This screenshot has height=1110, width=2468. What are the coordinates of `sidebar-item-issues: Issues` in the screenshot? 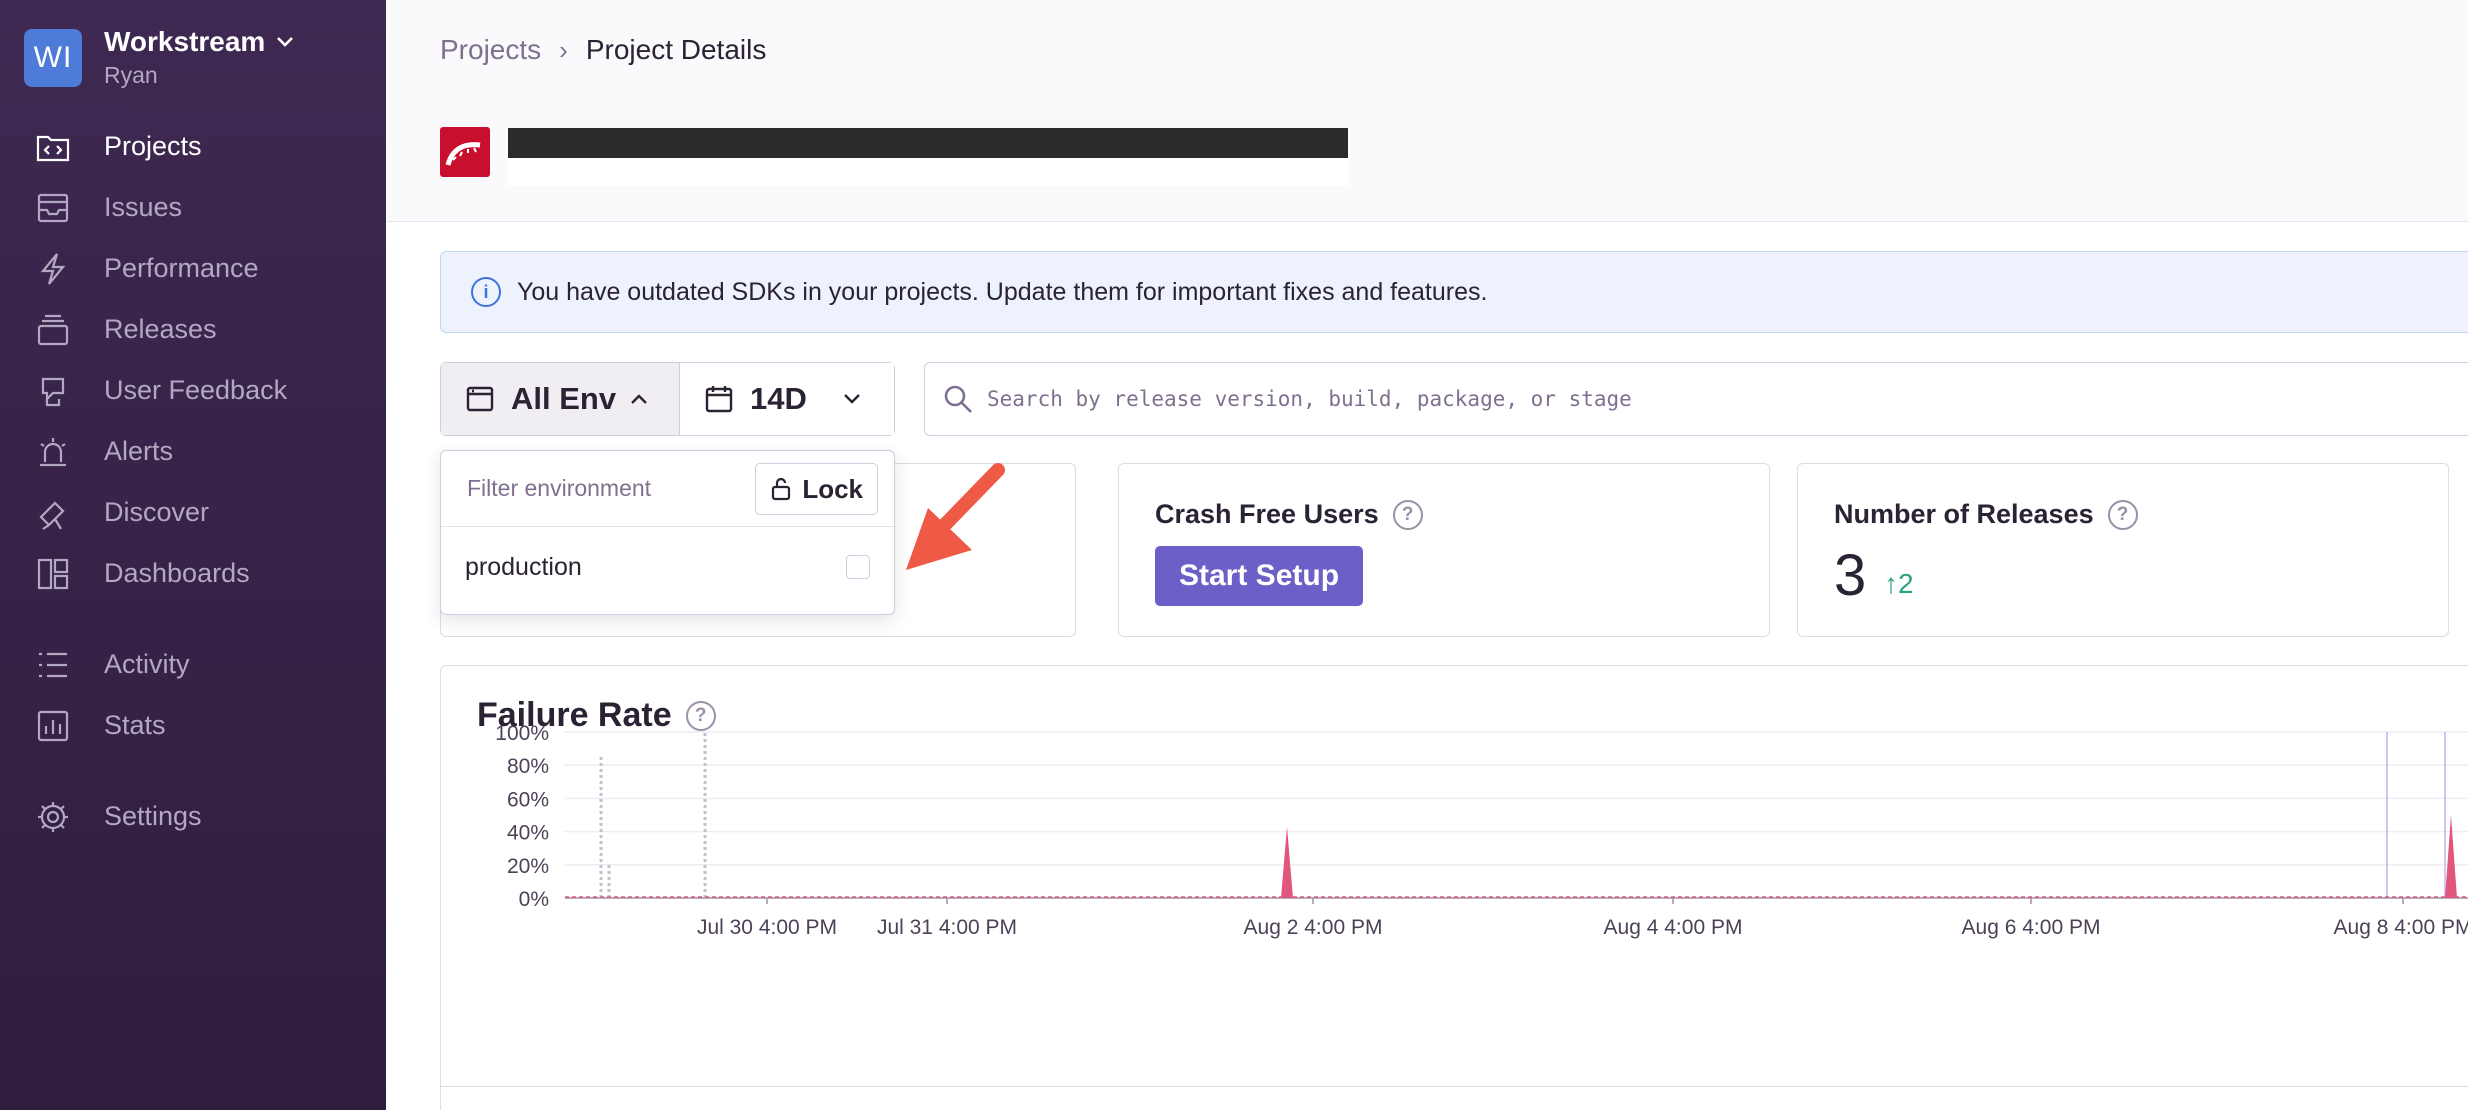 It's located at (193, 207).